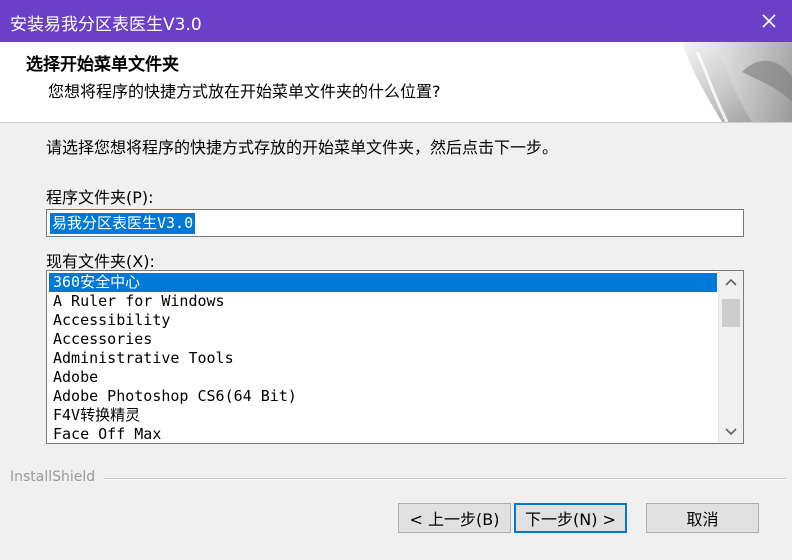 The height and width of the screenshot is (560, 792). I want to click on close-button, so click(769, 21).